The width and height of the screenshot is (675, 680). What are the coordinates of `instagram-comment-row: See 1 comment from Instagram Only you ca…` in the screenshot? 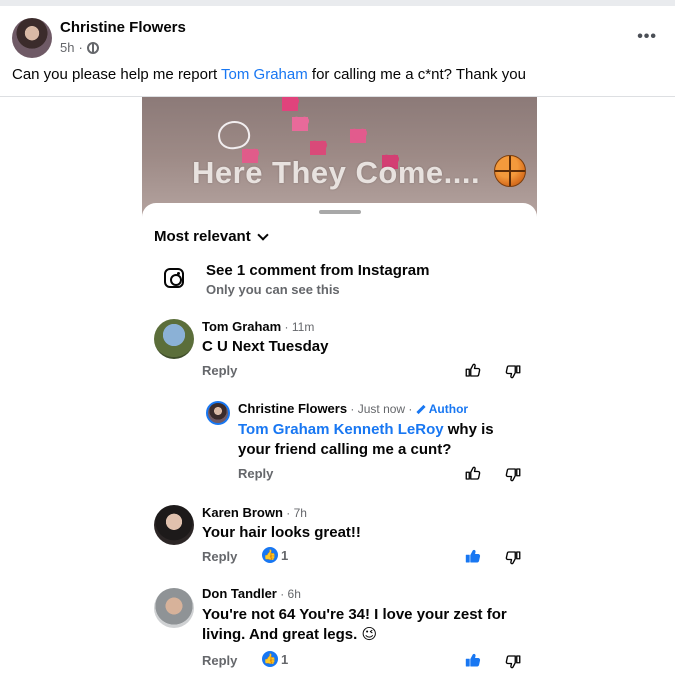 It's located at (339, 283).